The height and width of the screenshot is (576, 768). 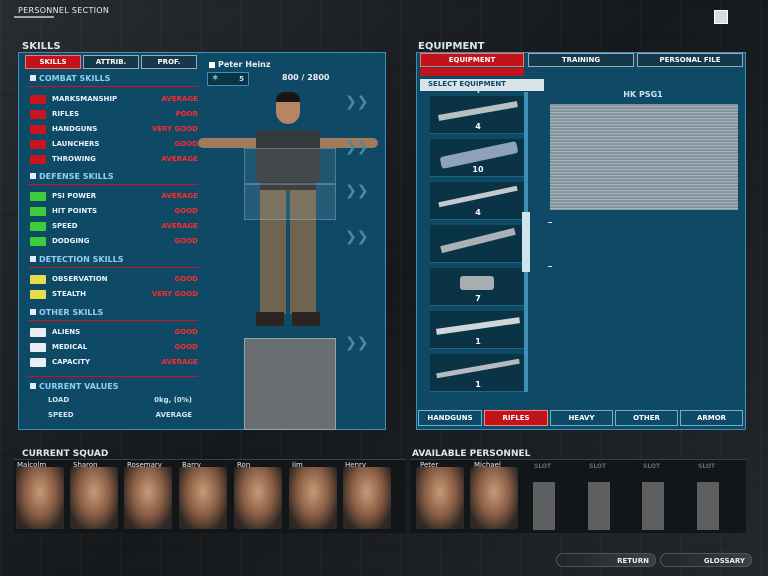 I want to click on experience-points: 800 / 2800, so click(x=306, y=77).